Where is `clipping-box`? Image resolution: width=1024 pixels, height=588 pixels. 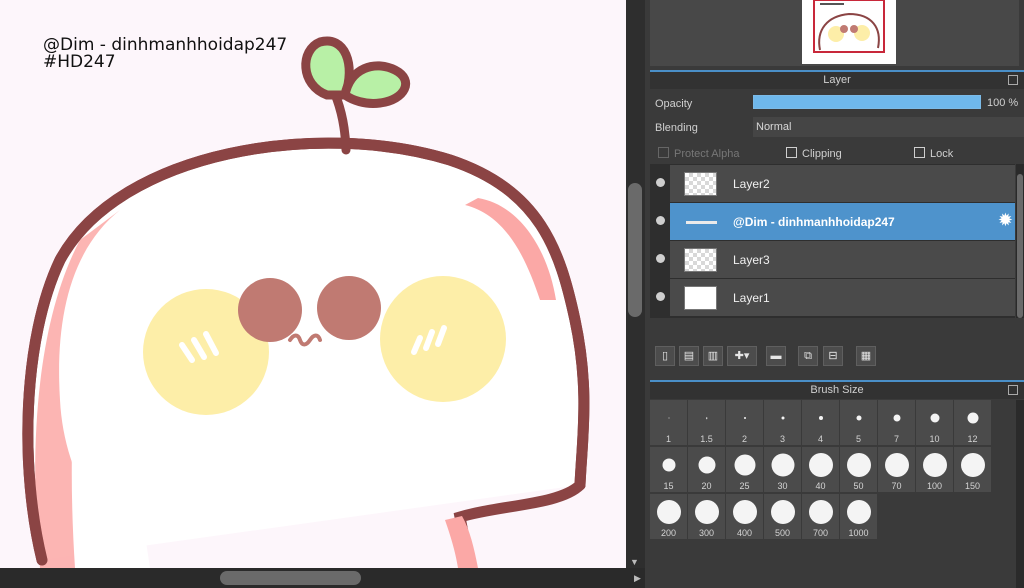
clipping-box is located at coordinates (791, 152).